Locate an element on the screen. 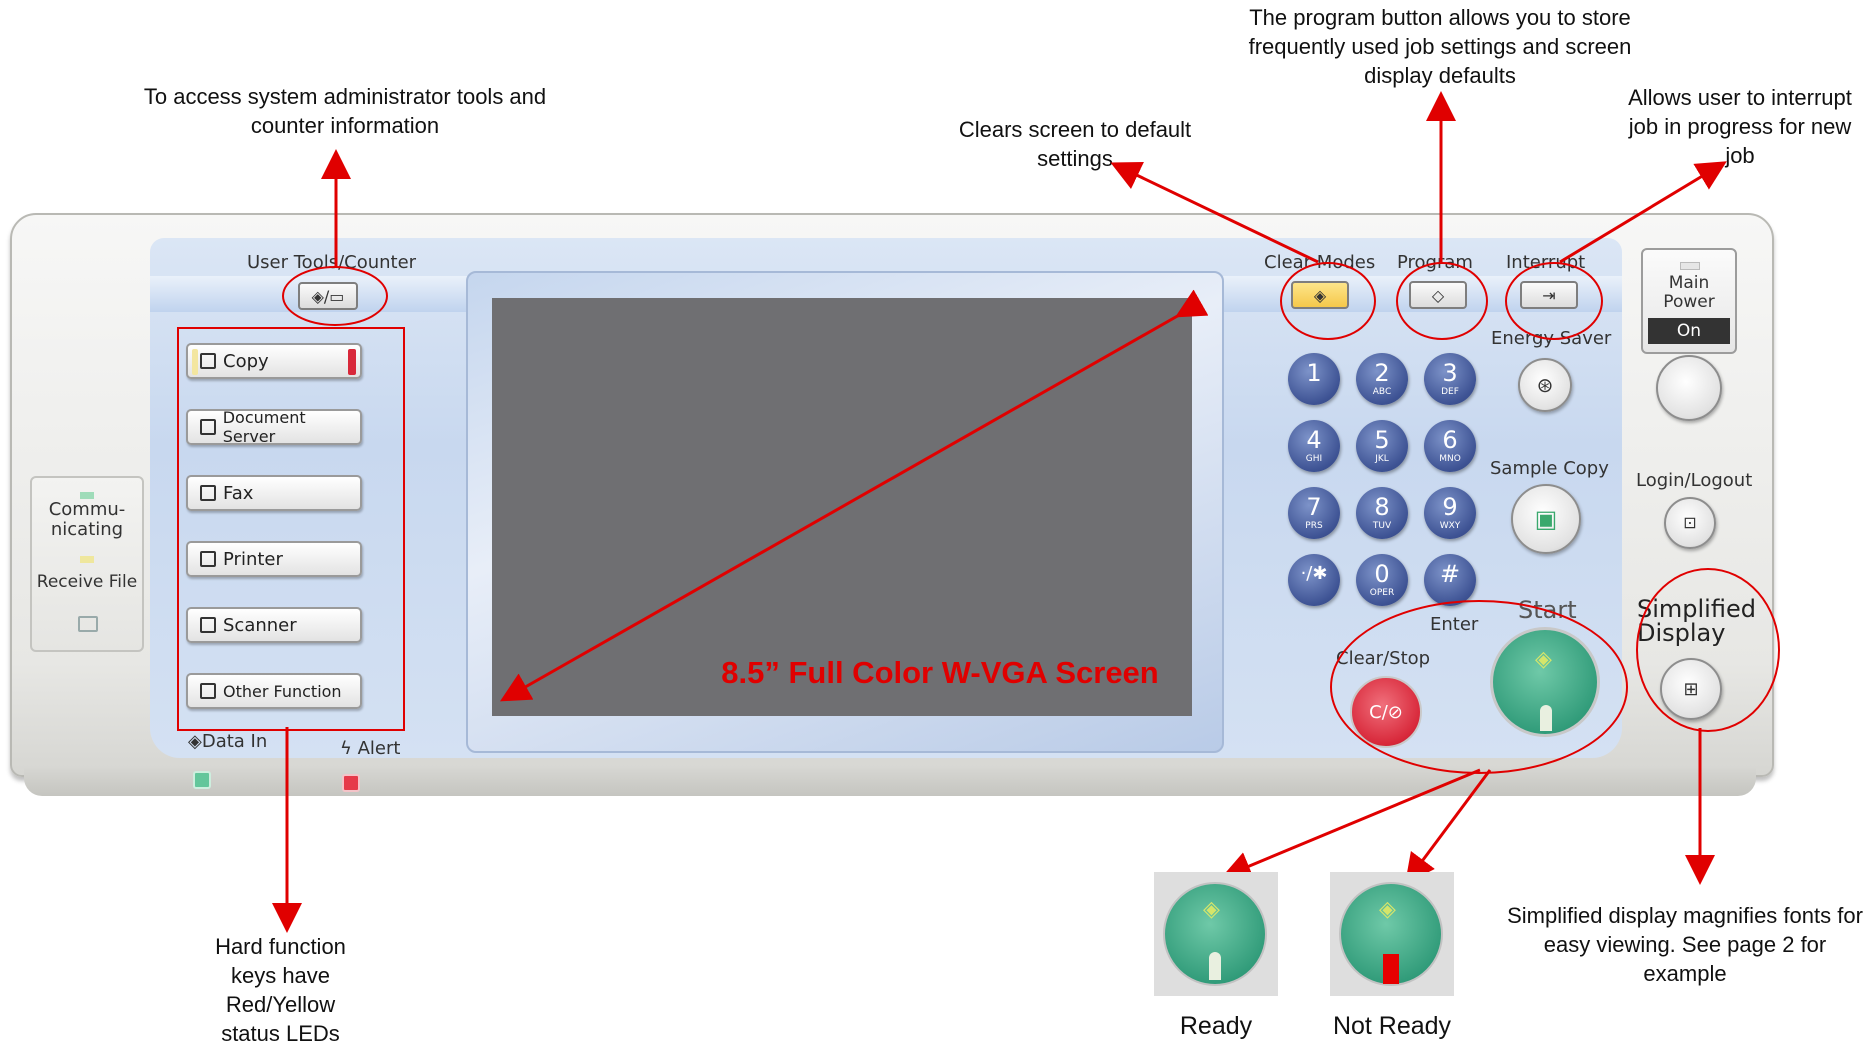 This screenshot has height=1048, width=1868. ready-start-button: ◈ is located at coordinates (1215, 934).